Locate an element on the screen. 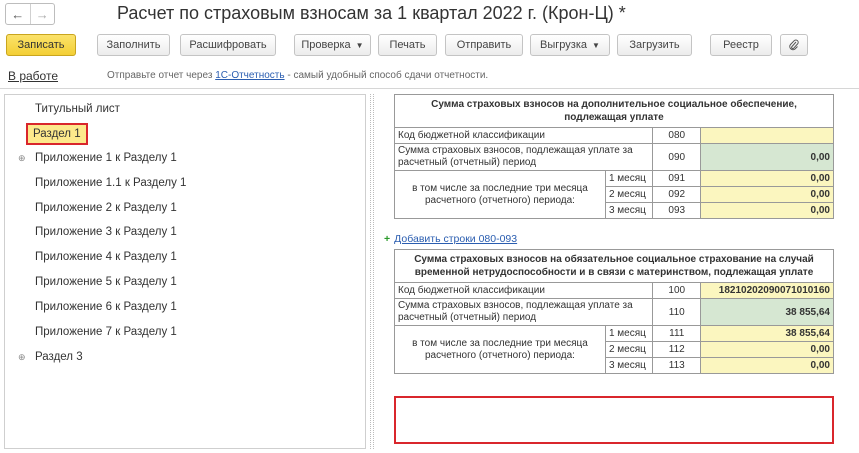 The image size is (859, 453). fill-button: Заполнить is located at coordinates (133, 45).